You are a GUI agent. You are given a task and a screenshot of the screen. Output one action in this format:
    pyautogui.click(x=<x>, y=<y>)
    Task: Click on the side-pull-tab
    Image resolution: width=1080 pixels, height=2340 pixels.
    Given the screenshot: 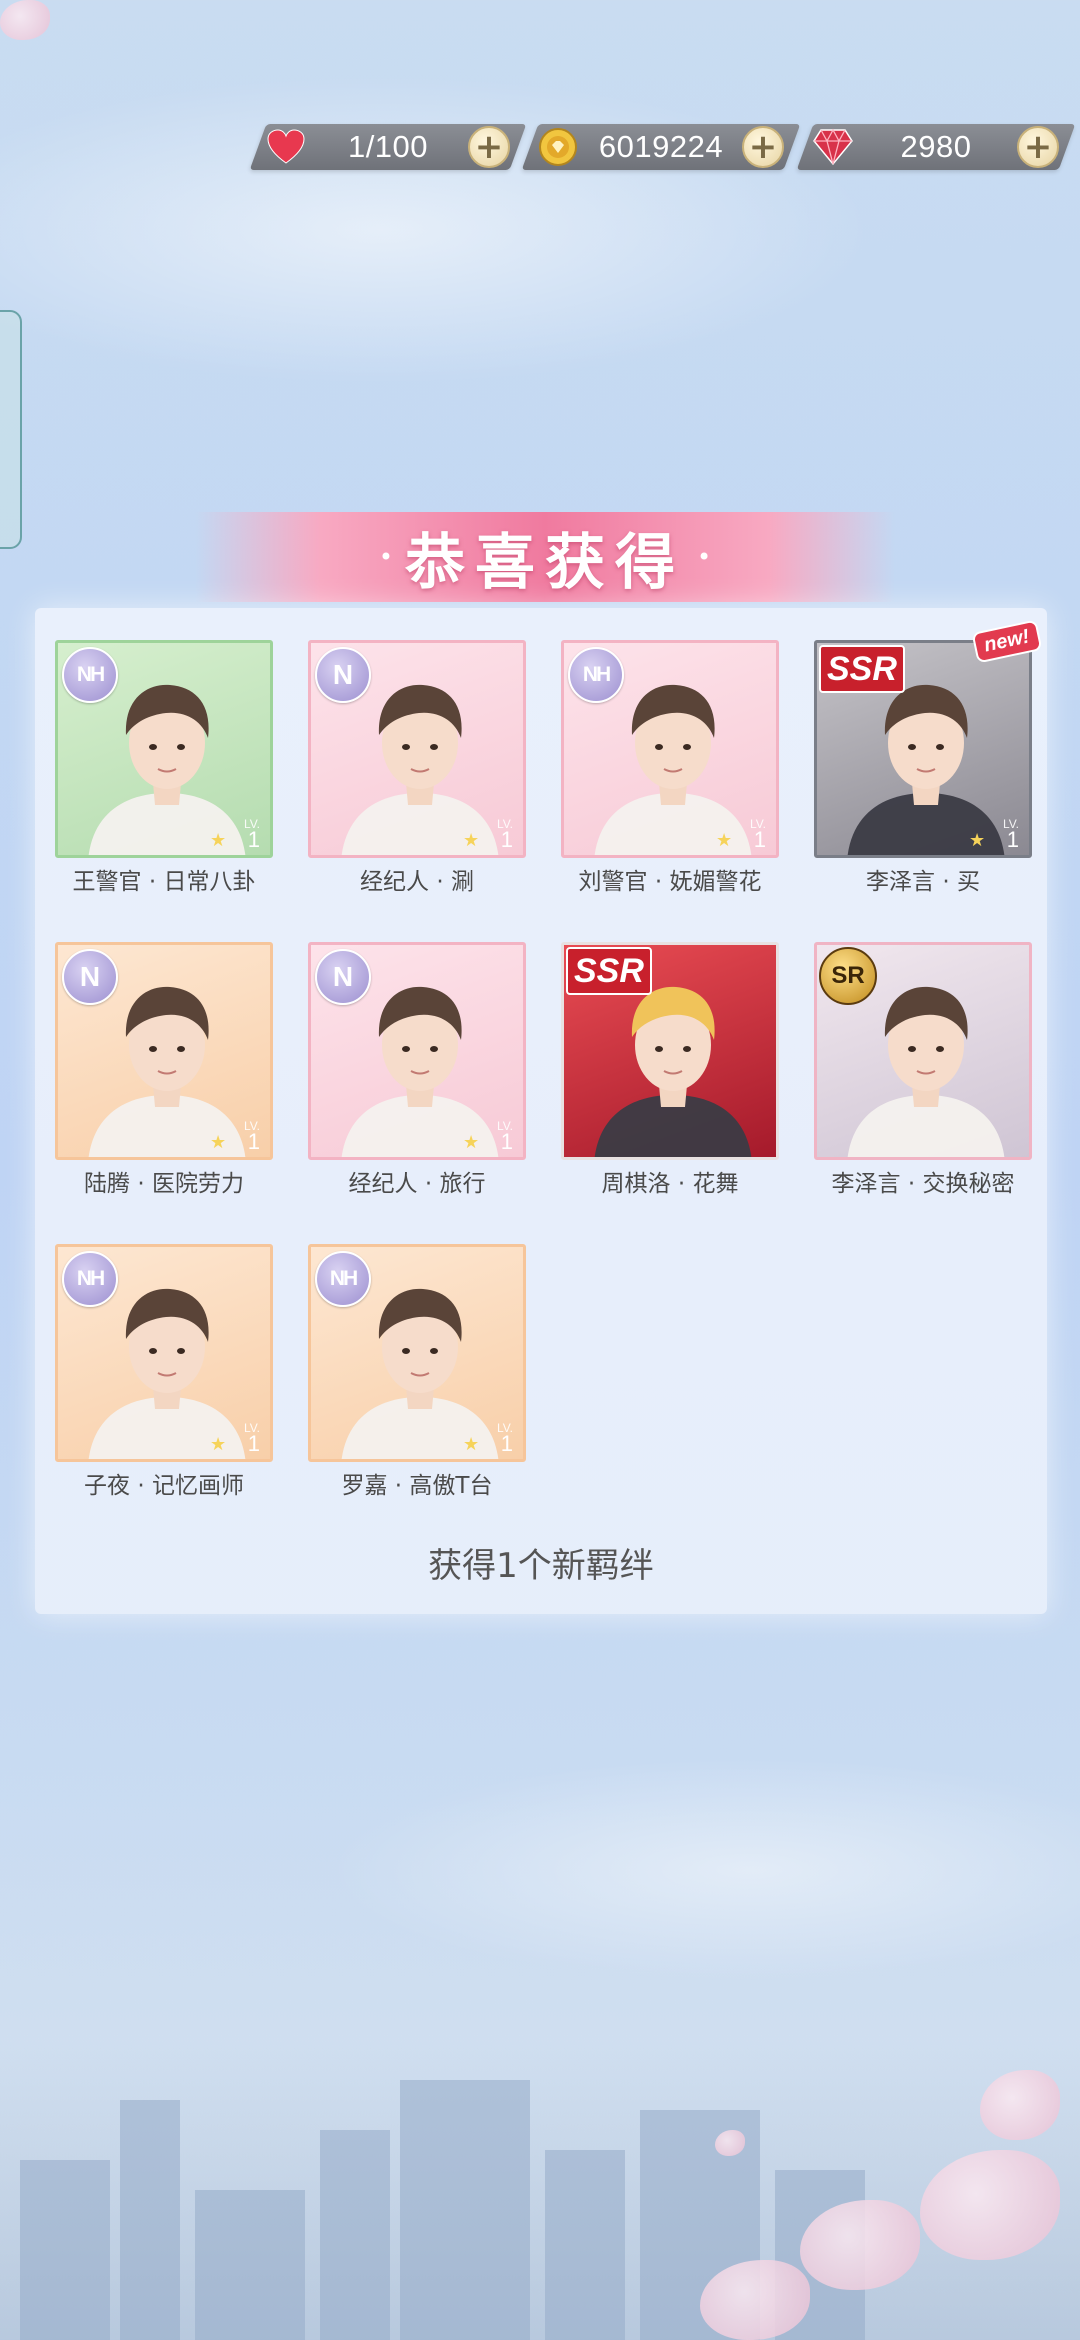 What is the action you would take?
    pyautogui.click(x=11, y=429)
    